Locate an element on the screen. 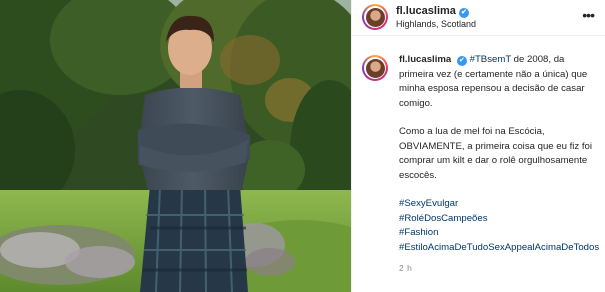  author-avatar is located at coordinates (375, 17).